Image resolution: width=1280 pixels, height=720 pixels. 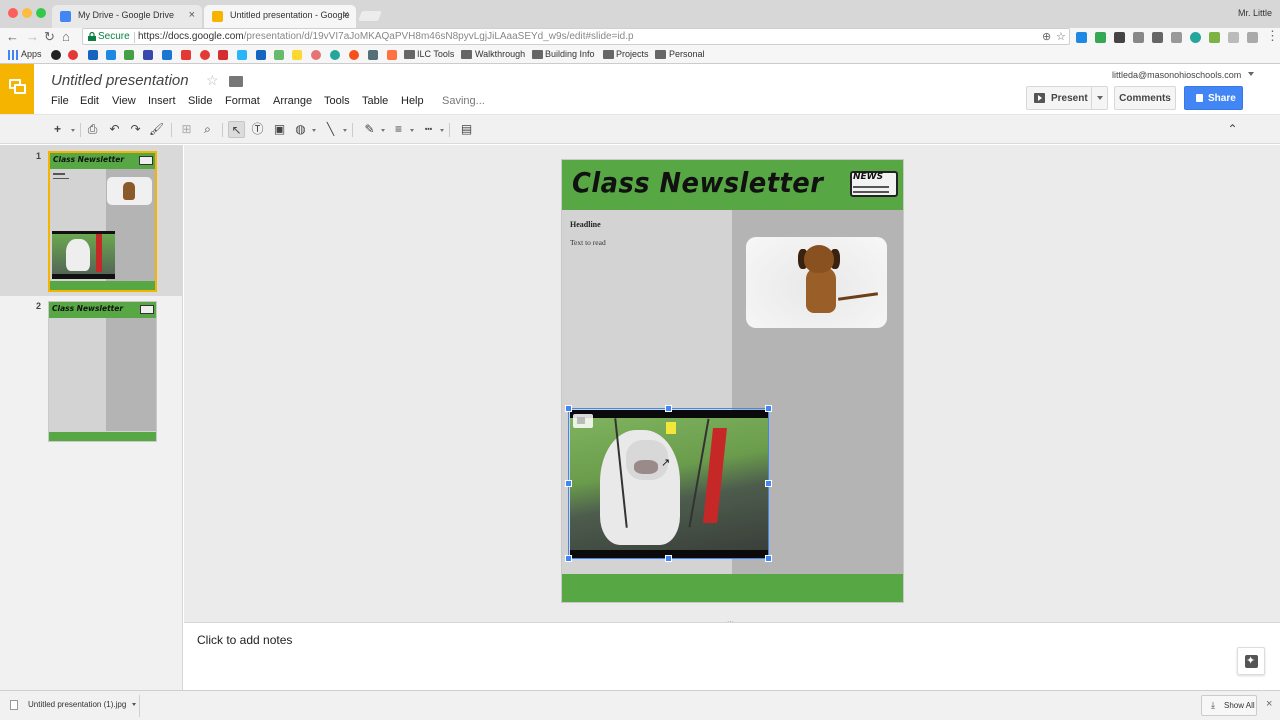 I want to click on speaker-notes: Click to add notes, so click(x=732, y=656).